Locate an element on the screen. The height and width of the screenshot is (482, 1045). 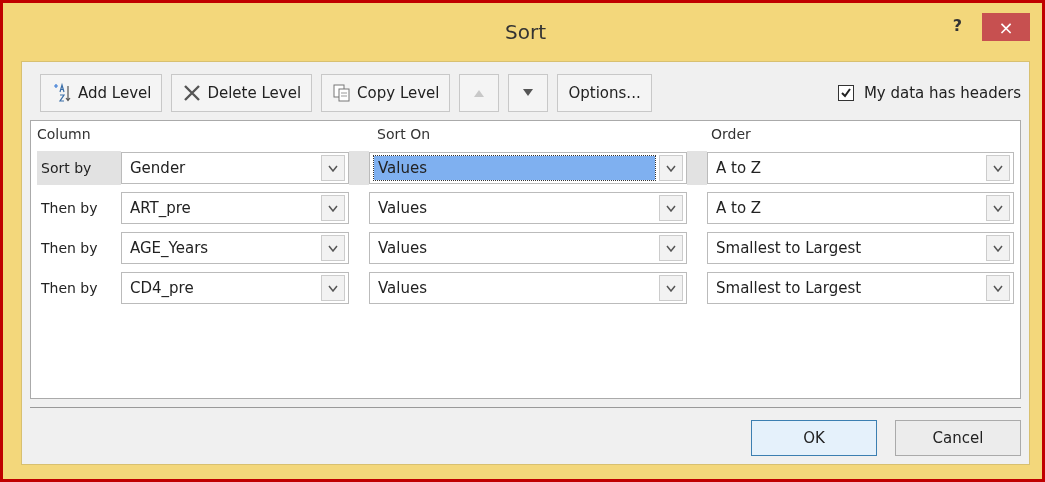
level-label: Sort by is located at coordinates (79, 168).